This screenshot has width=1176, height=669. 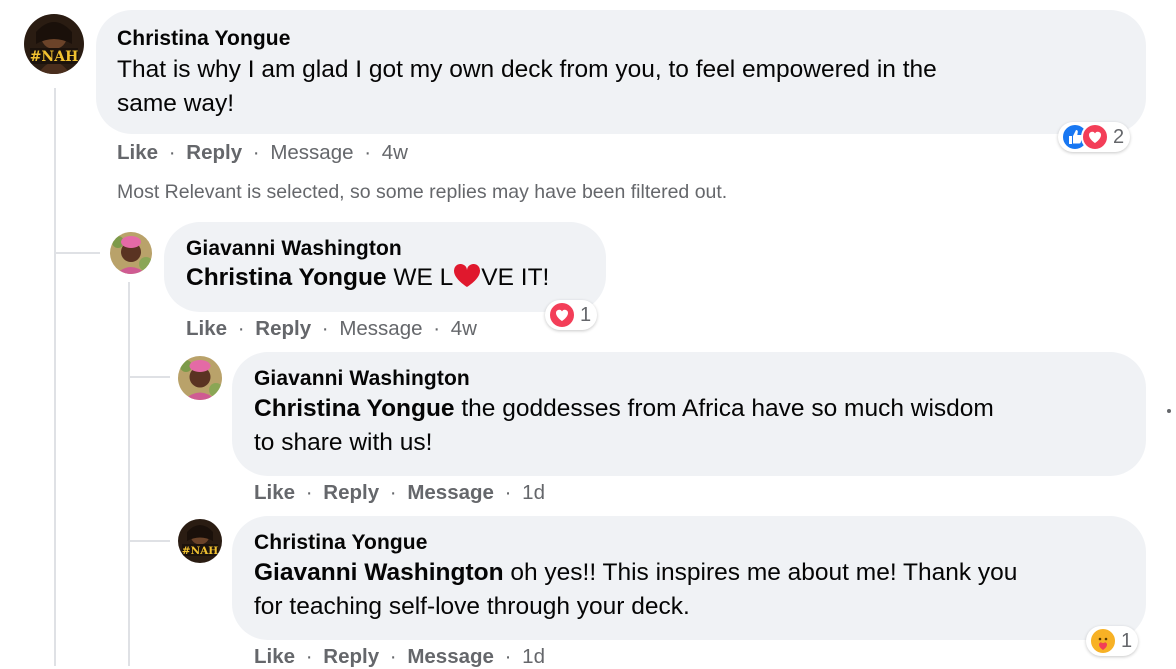 I want to click on comment-author: Christina Yongue, so click(x=621, y=39).